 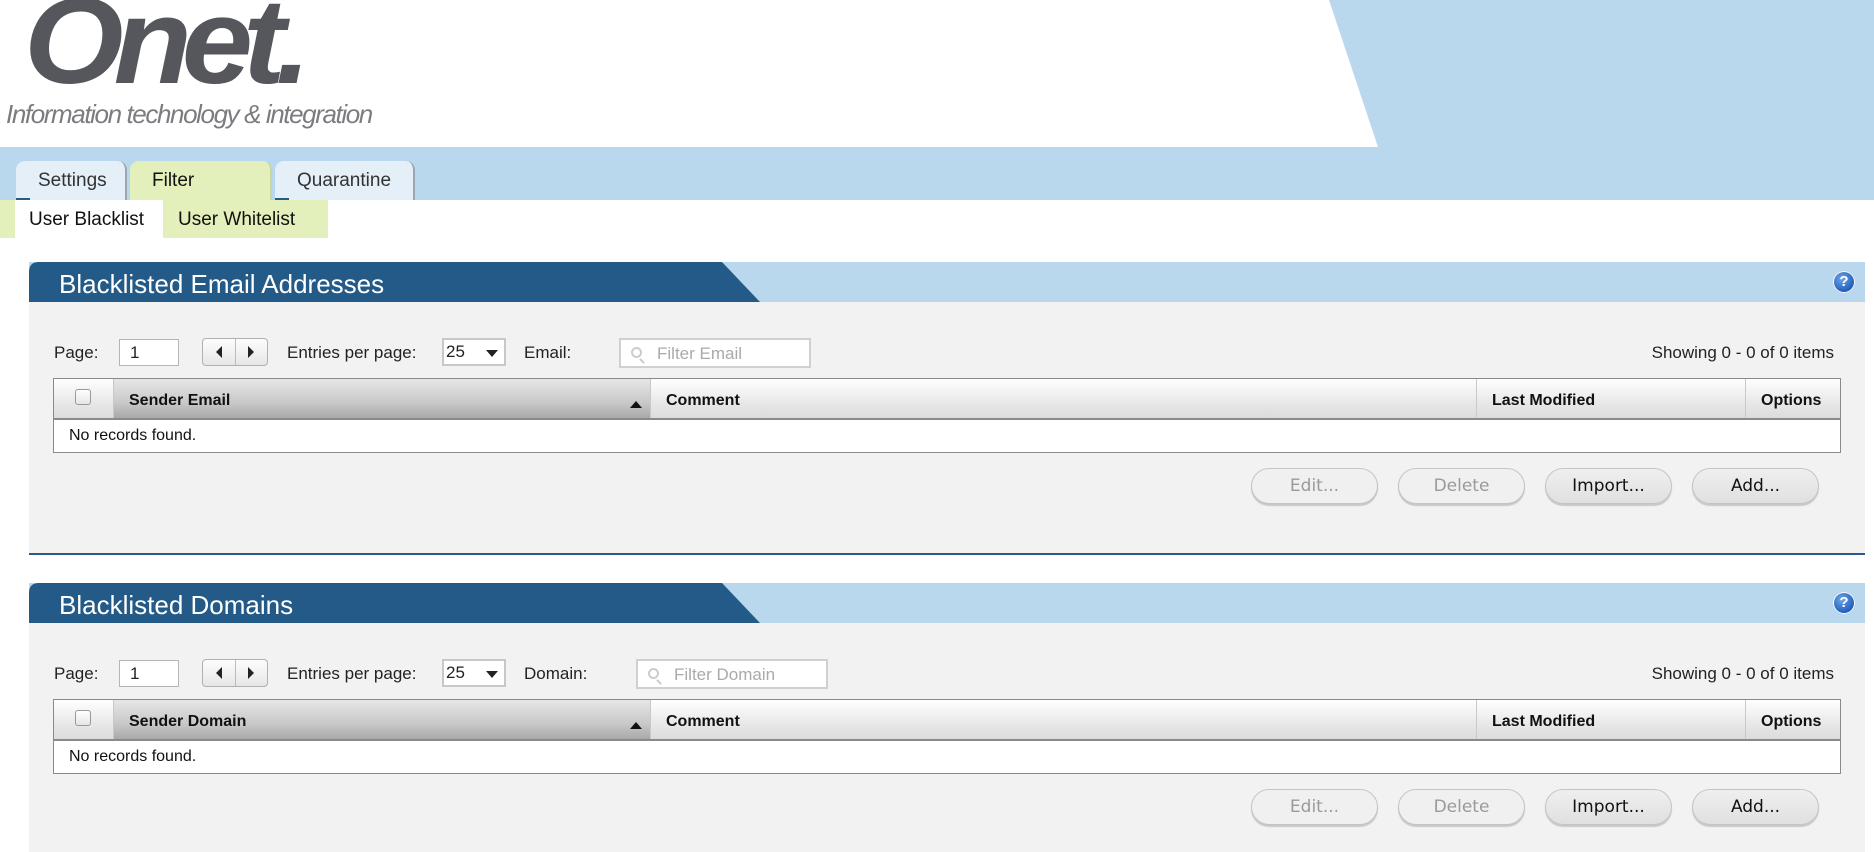 I want to click on panel-header-shape, so click(x=947, y=603).